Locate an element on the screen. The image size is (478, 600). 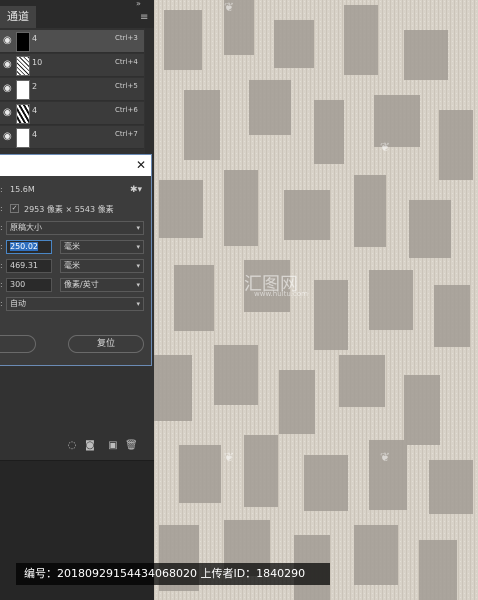
channel-shortcut: Ctrl+3 is located at coordinates (126, 38).